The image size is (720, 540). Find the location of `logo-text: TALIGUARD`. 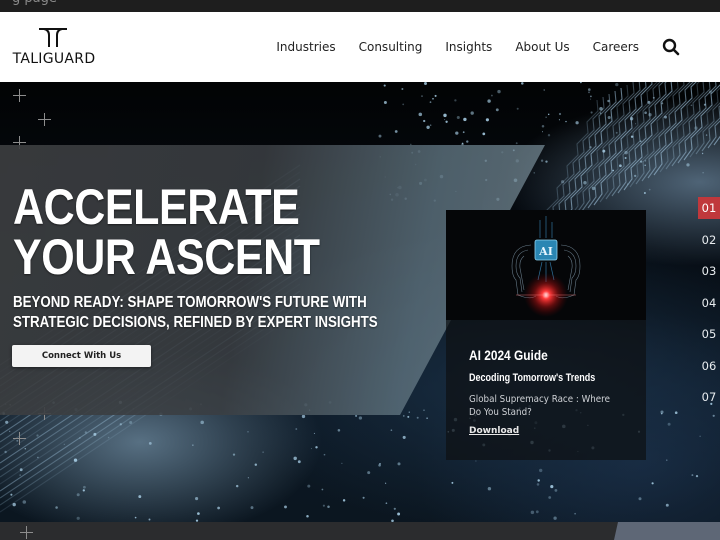

logo-text: TALIGUARD is located at coordinates (54, 59).